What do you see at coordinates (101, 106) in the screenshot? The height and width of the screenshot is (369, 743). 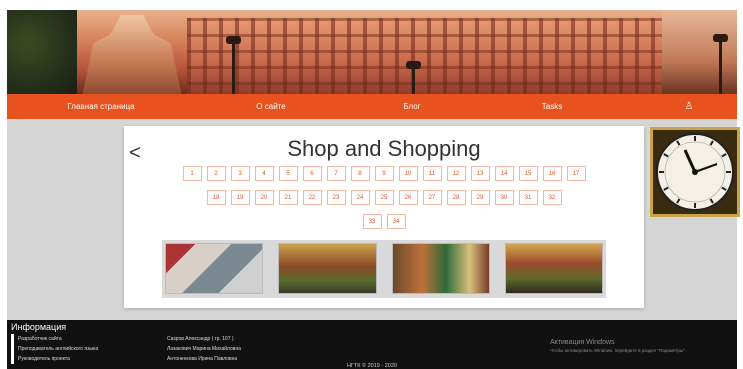 I see `nav-home-link: Главная страница` at bounding box center [101, 106].